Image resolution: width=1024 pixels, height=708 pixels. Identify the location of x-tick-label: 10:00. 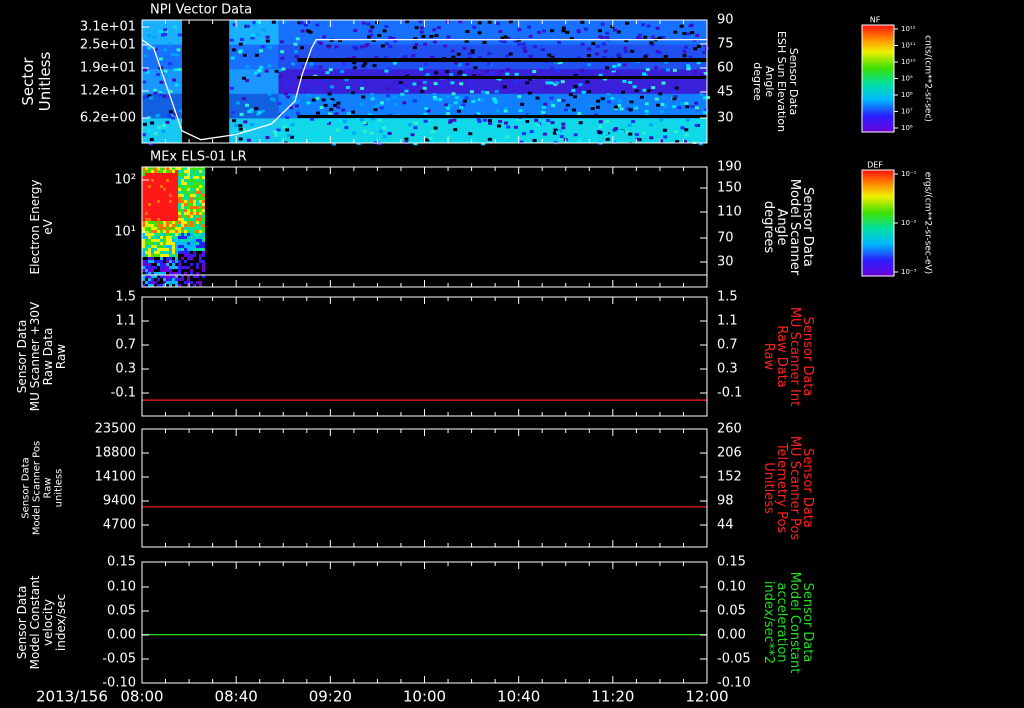
(424, 697).